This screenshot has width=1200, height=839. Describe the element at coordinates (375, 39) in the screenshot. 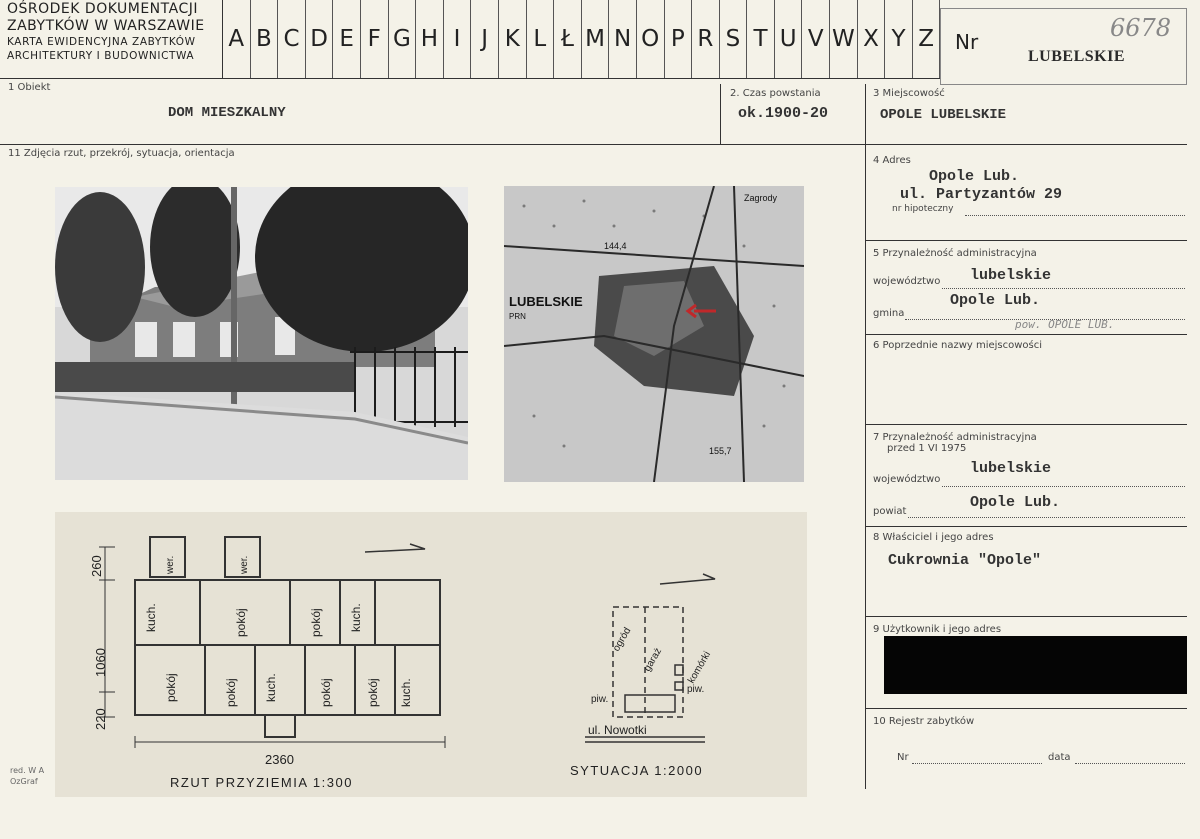

I see `index-letter-6: F` at that location.